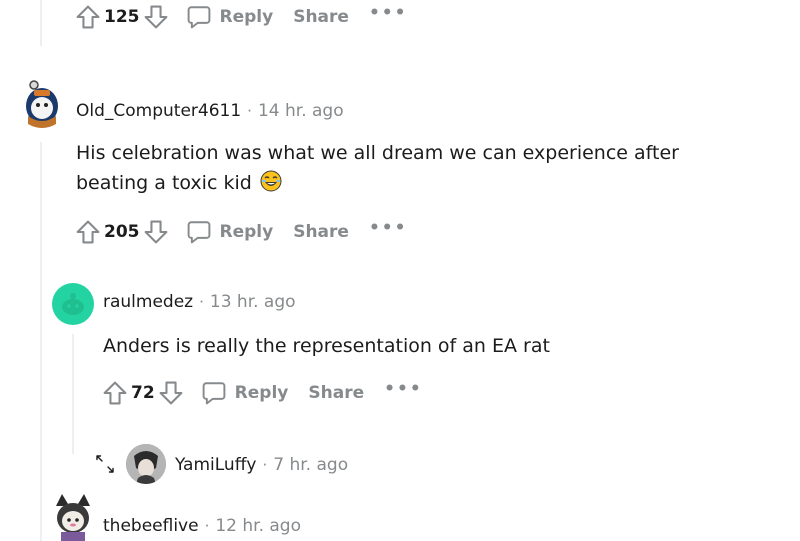 This screenshot has width=800, height=541. What do you see at coordinates (105, 464) in the screenshot?
I see `expand-arrows-icon` at bounding box center [105, 464].